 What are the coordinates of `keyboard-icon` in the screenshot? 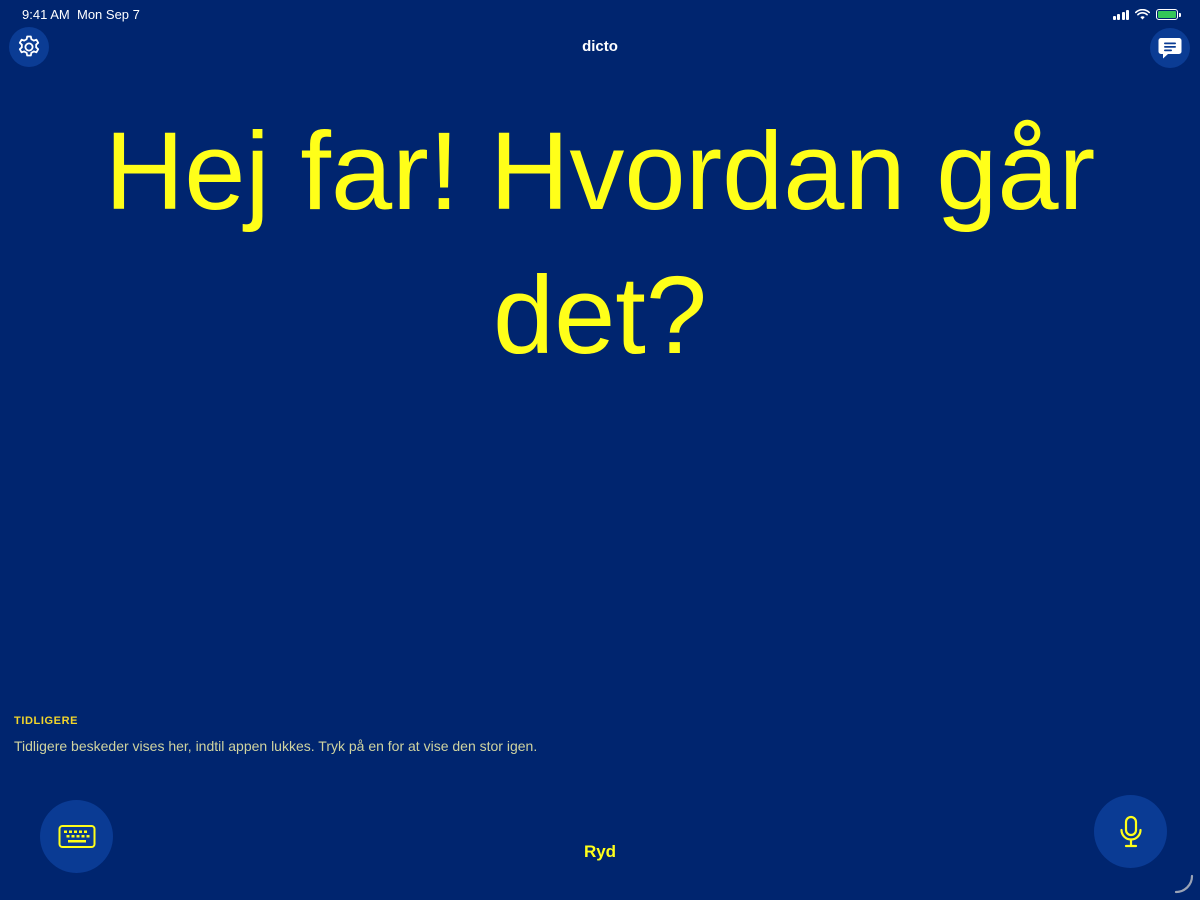 It's located at (76, 836).